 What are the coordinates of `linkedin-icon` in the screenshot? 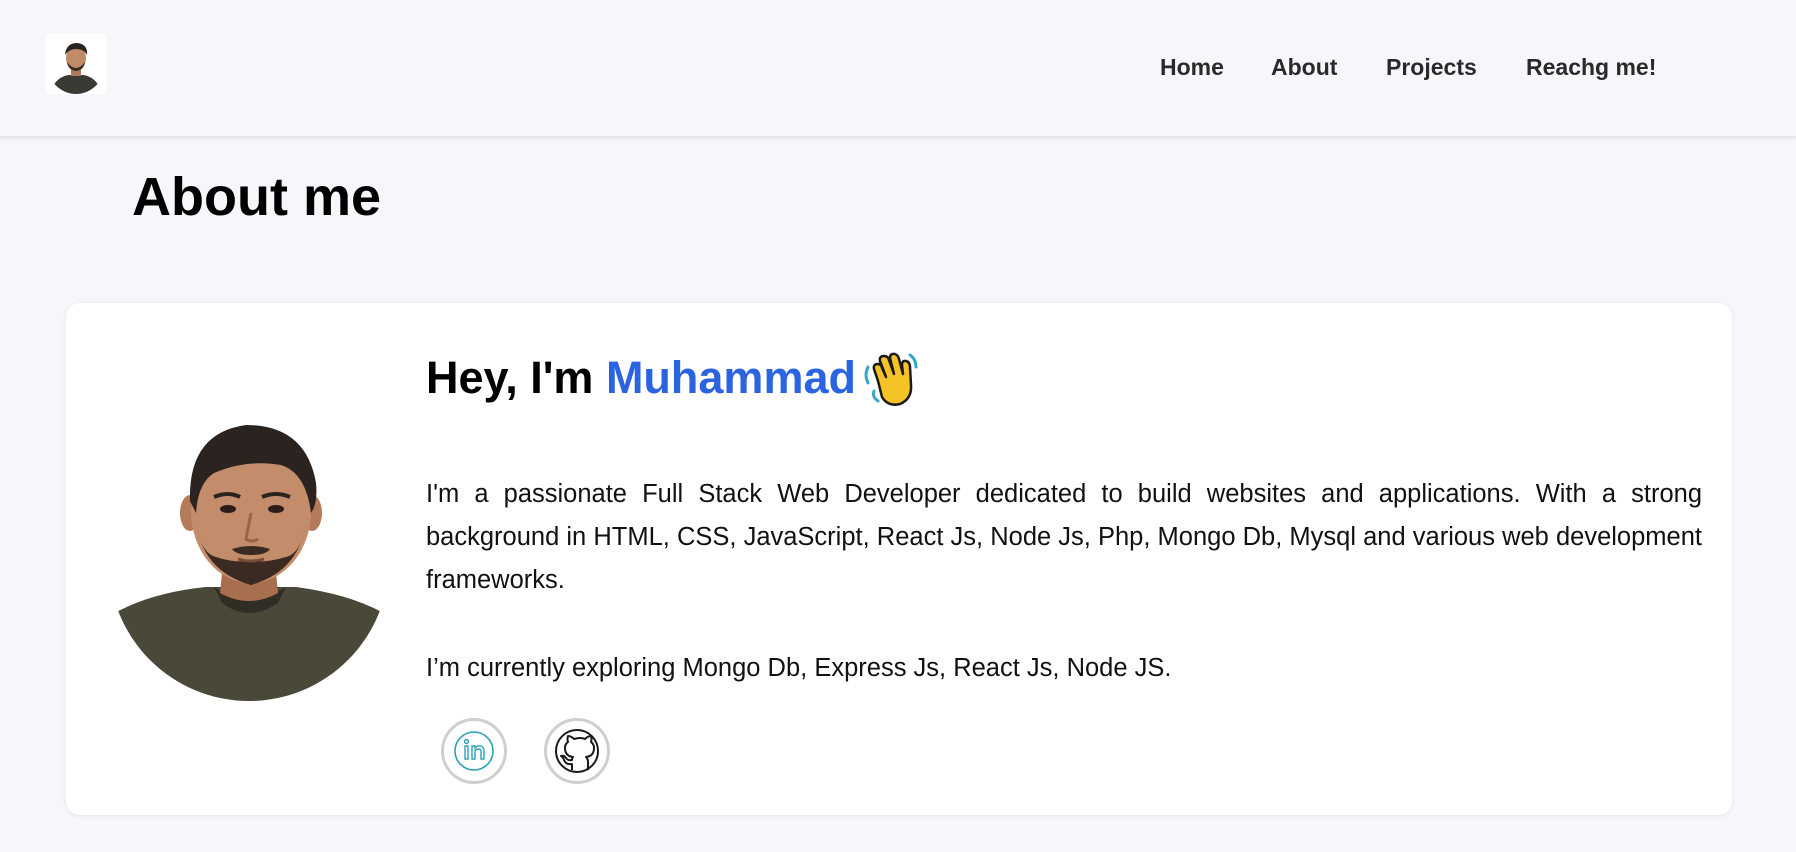 It's located at (474, 751).